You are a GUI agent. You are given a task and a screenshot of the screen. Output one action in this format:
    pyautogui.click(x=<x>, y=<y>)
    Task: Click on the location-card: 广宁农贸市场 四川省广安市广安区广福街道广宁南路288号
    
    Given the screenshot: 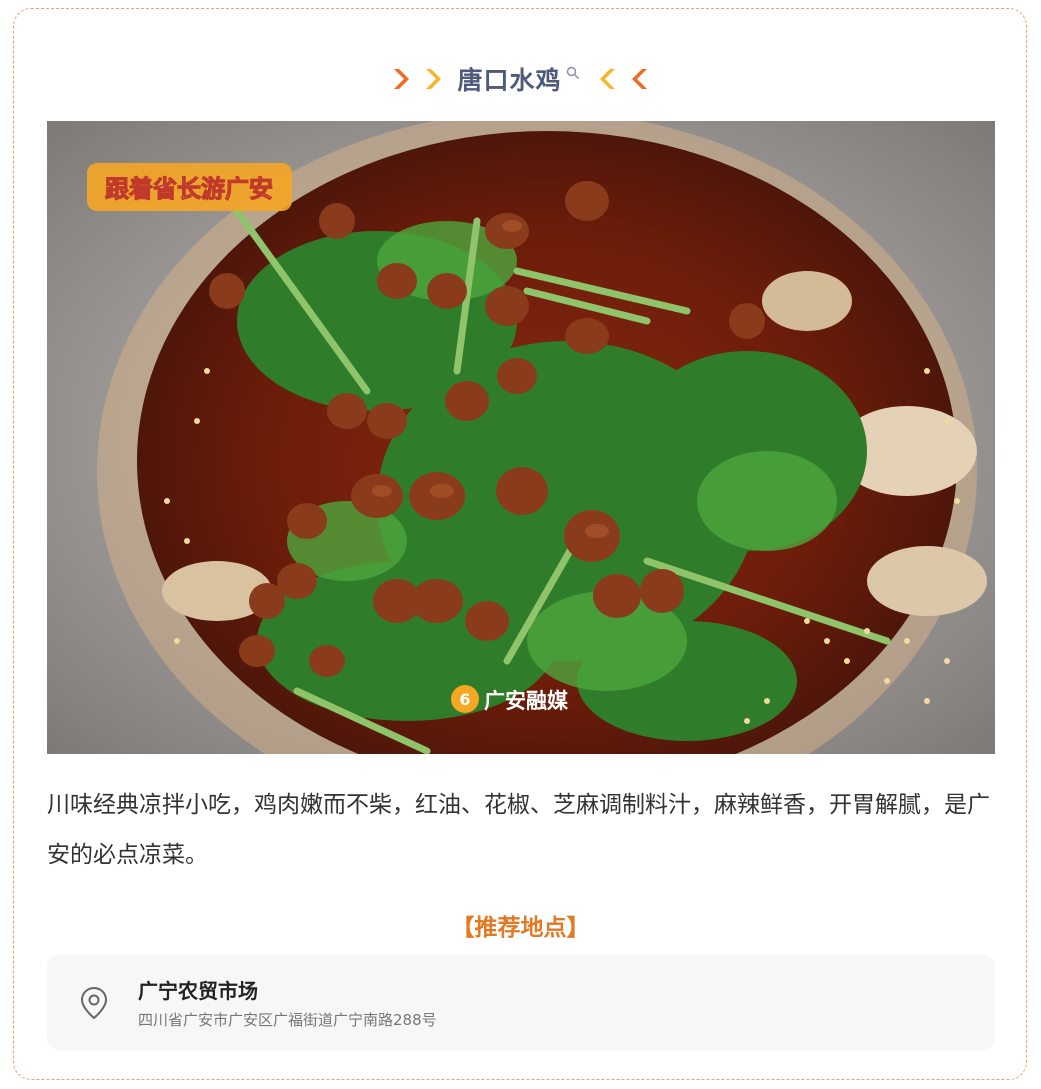 What is the action you would take?
    pyautogui.click(x=521, y=1002)
    